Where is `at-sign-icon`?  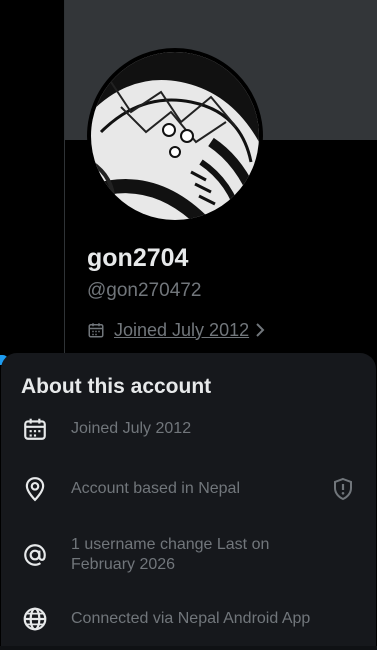
at-sign-icon is located at coordinates (35, 555).